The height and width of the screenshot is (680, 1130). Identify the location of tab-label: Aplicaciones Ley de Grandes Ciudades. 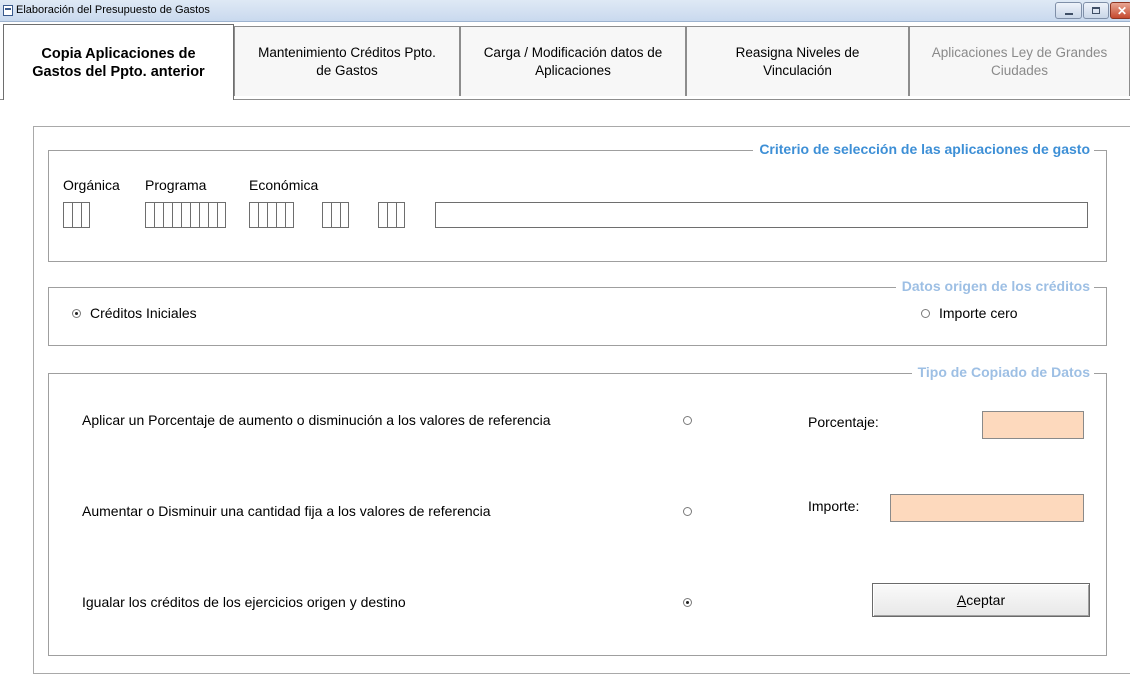
(1019, 61).